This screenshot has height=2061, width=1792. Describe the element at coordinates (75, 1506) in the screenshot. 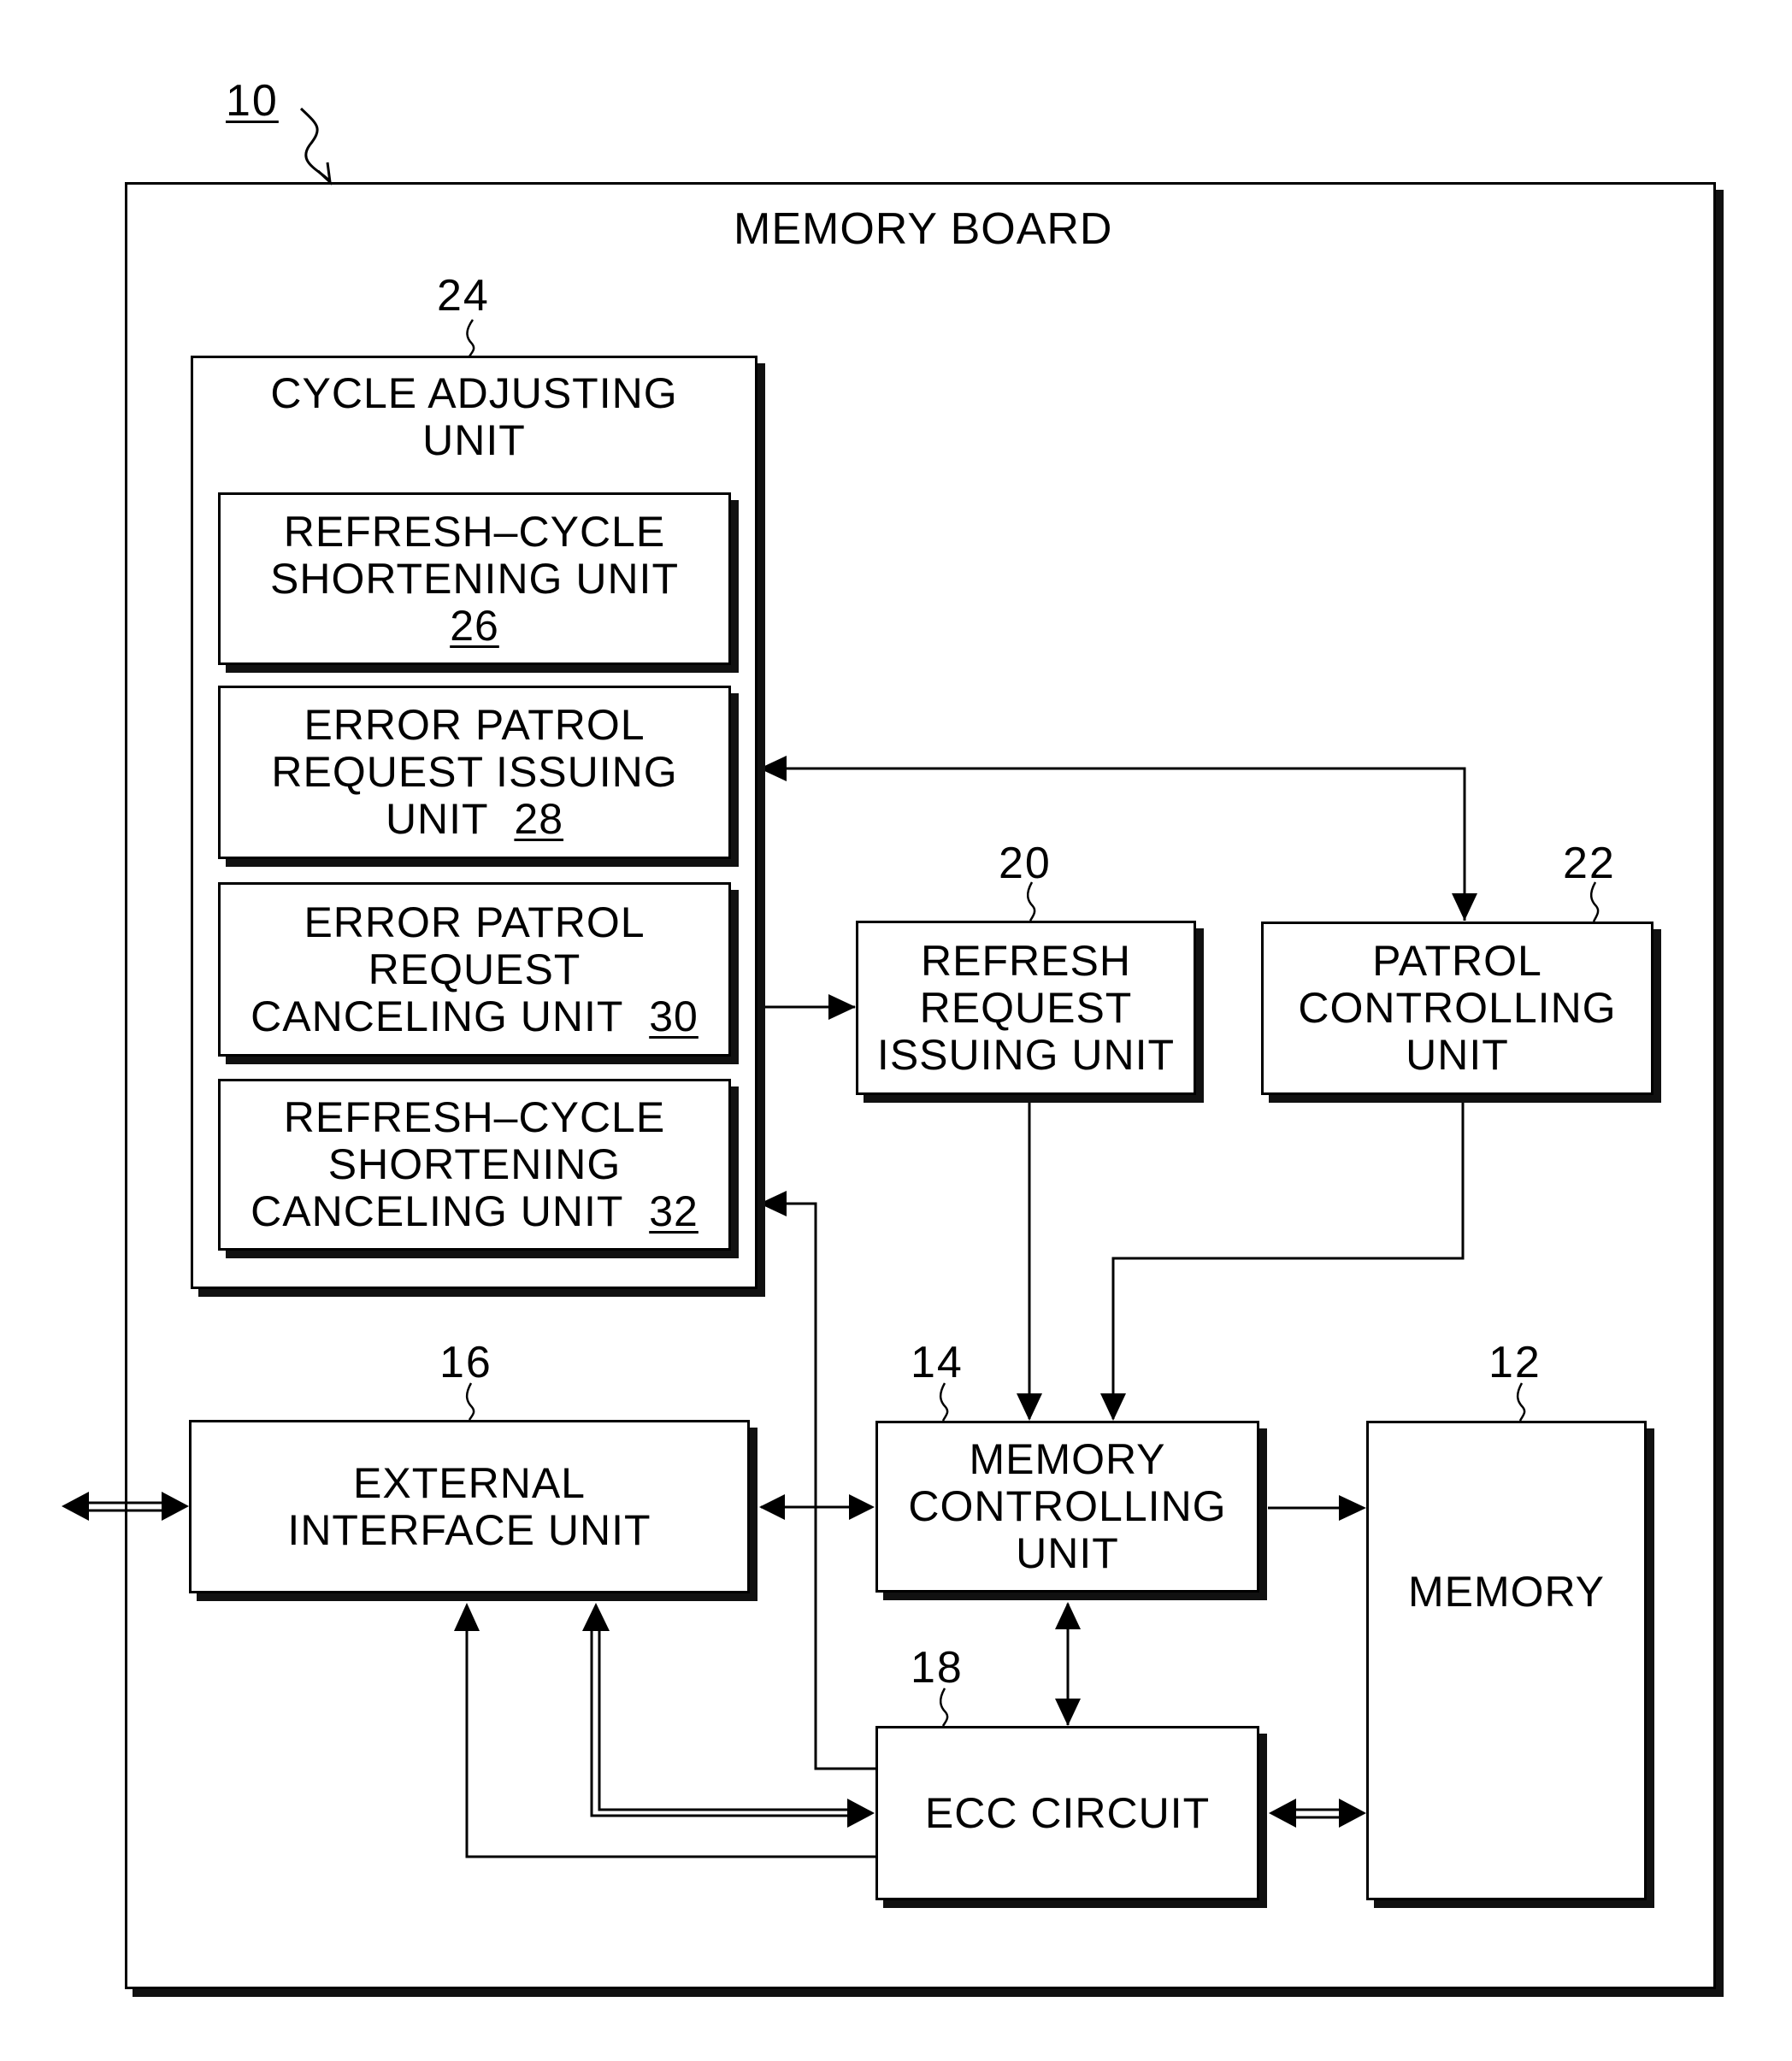

I see `arrowhead-left` at that location.